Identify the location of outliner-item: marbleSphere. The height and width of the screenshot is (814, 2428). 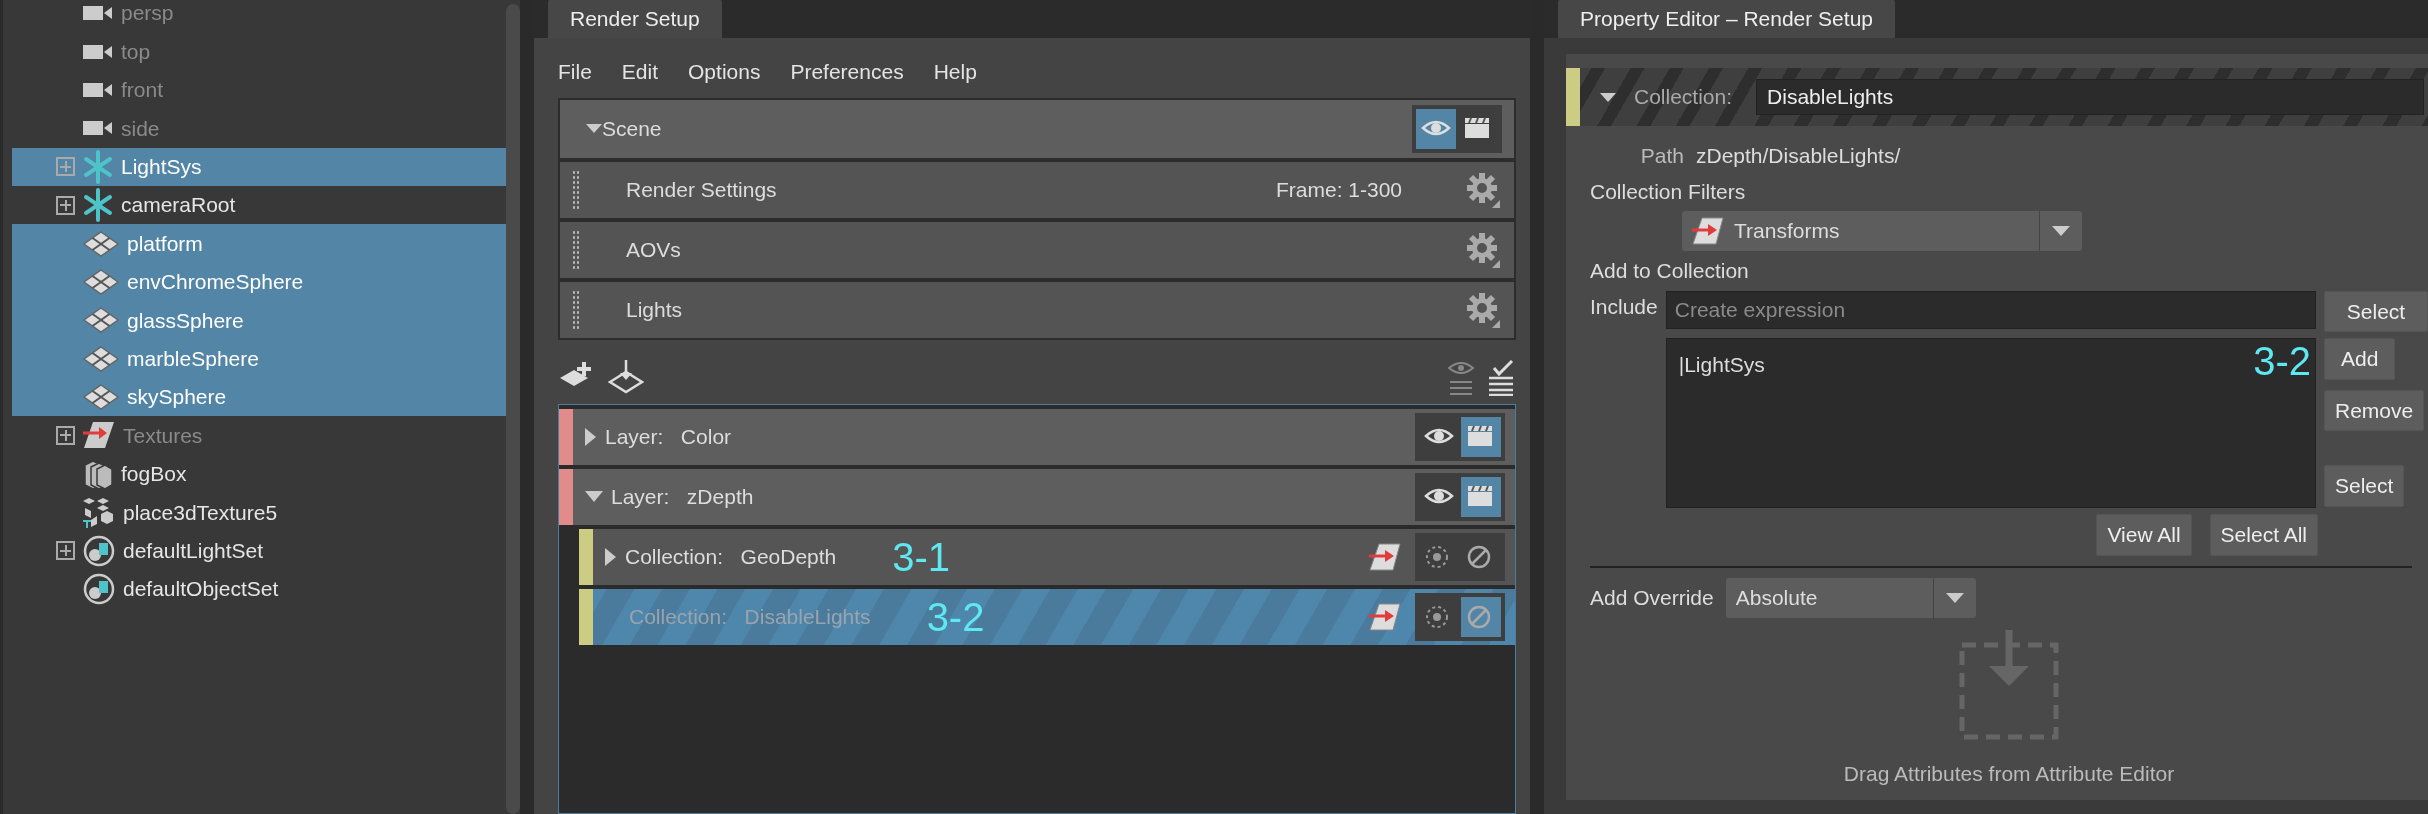
(259, 358).